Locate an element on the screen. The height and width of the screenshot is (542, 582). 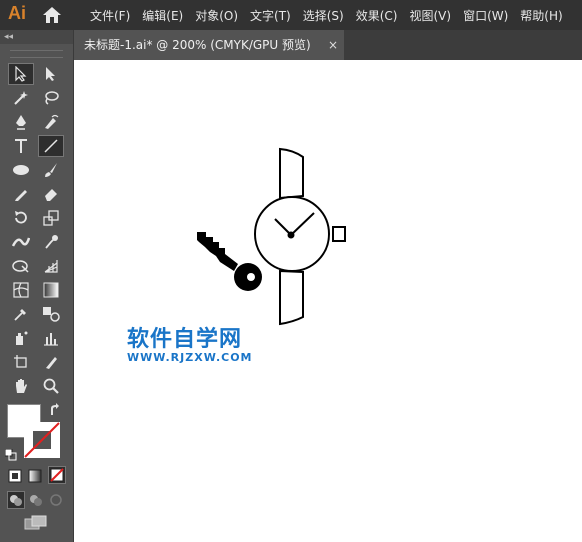
type-tool-icon is located at coordinates (21, 146).